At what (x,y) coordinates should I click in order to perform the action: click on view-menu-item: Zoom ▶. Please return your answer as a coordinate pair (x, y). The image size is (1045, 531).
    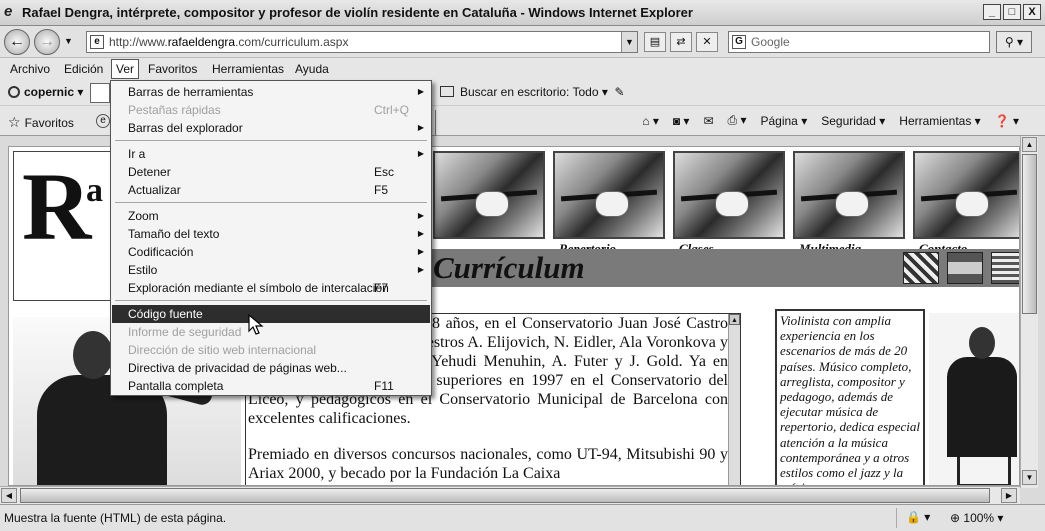
    Looking at the image, I should click on (271, 216).